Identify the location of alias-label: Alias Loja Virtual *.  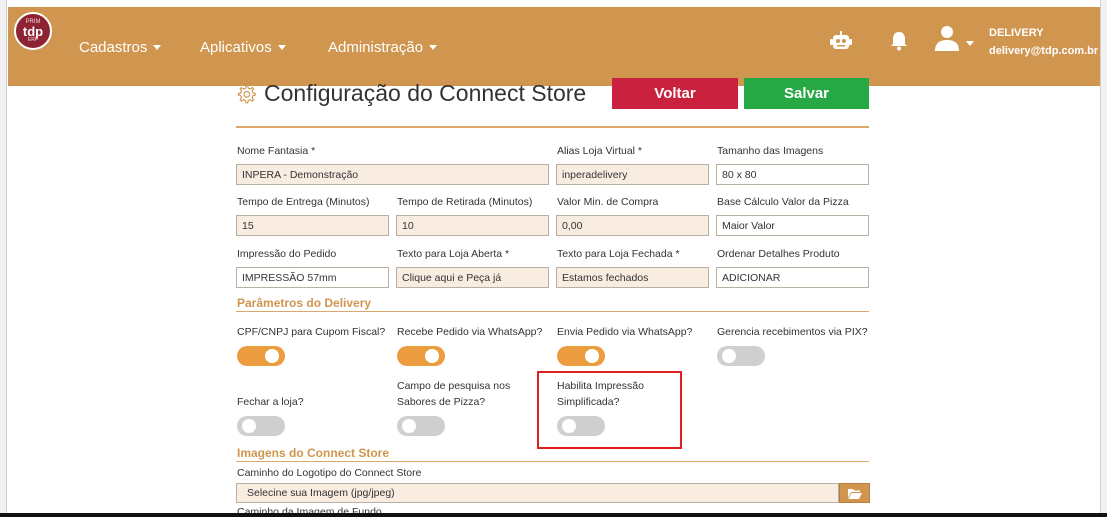
(600, 151).